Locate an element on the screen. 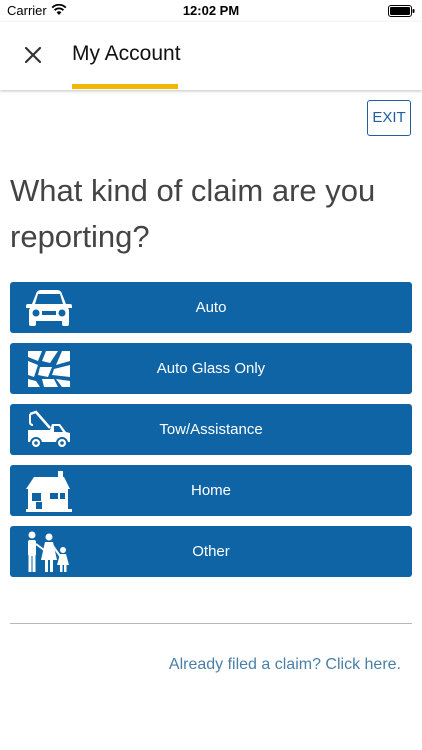 This screenshot has height=750, width=422. claim-auto-label: Auto is located at coordinates (211, 307).